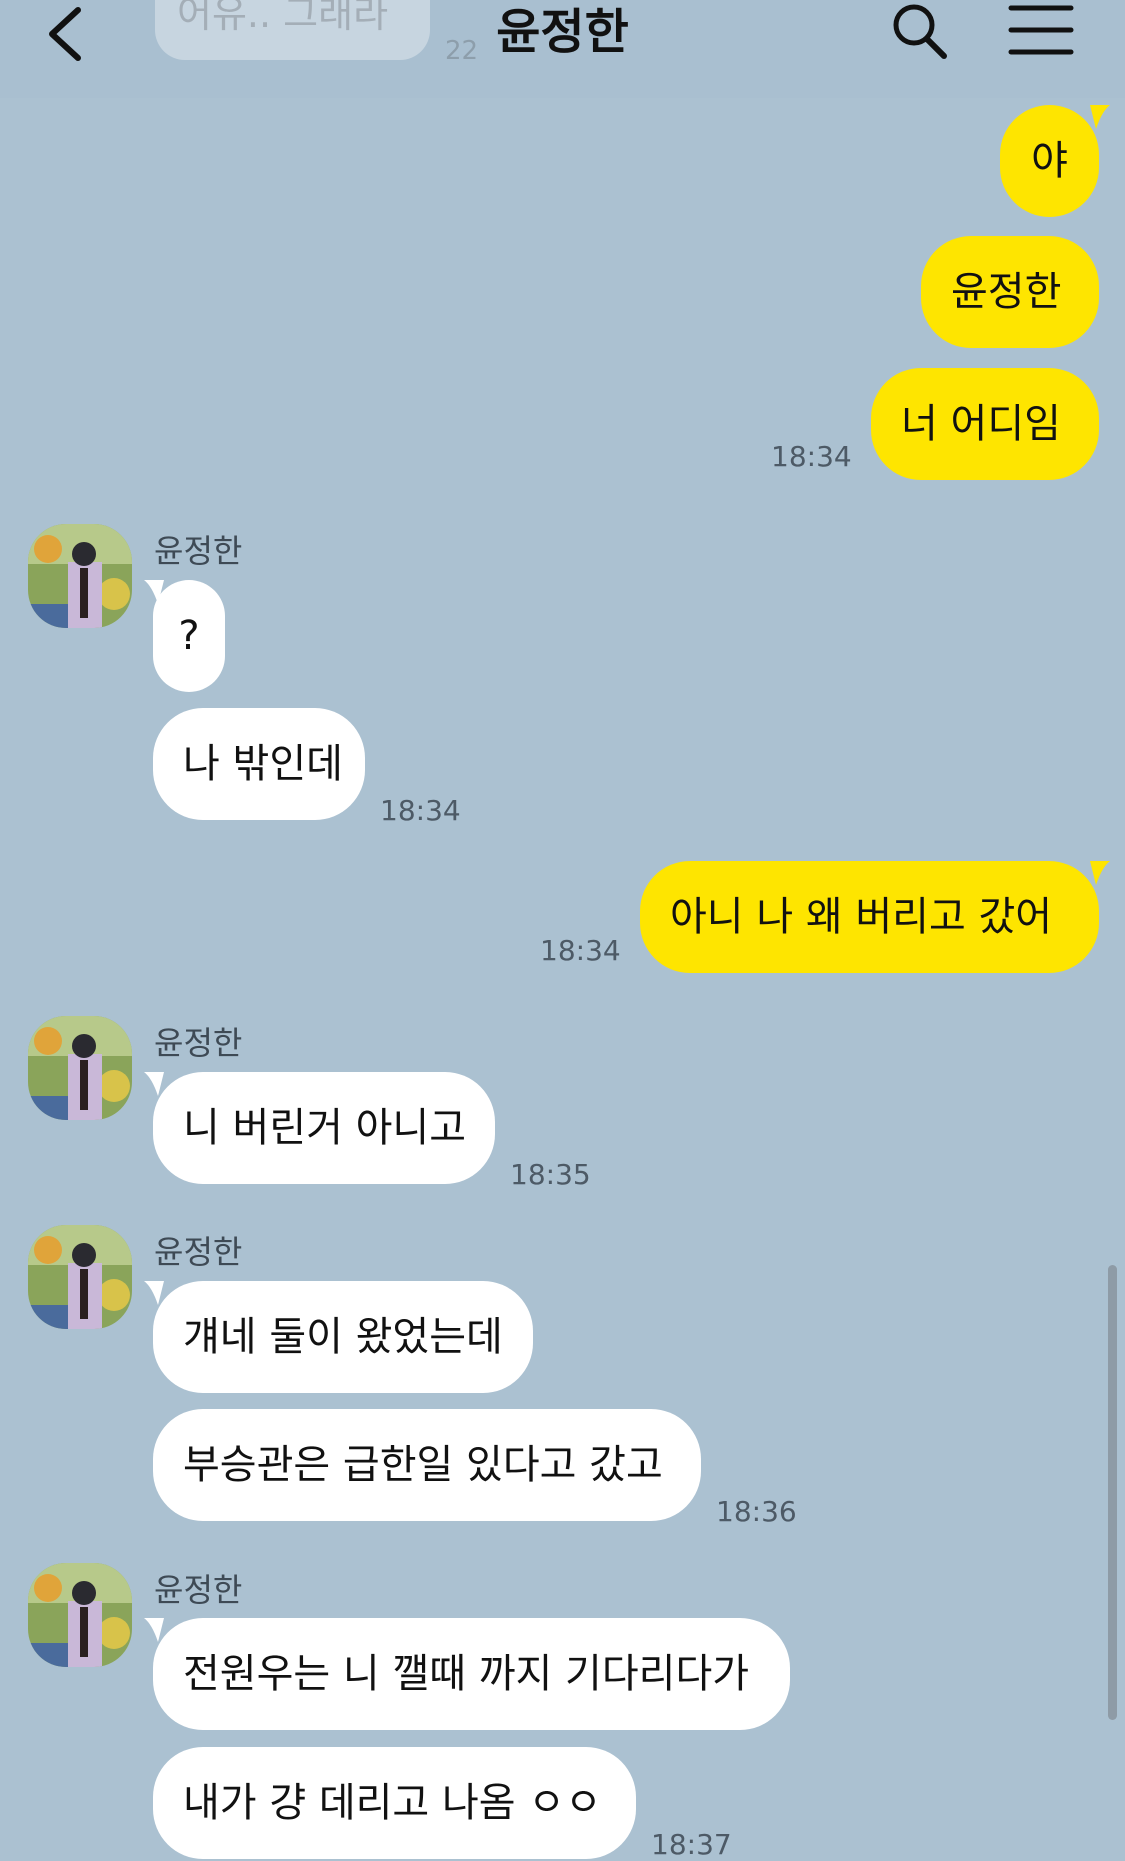 Image resolution: width=1125 pixels, height=1861 pixels. I want to click on received-message: 나 밖인데, so click(259, 764).